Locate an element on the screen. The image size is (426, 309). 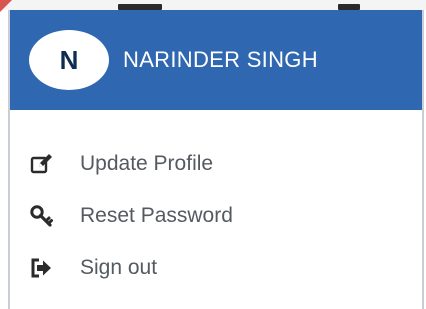
menu-item-label: Reset Password is located at coordinates (156, 215).